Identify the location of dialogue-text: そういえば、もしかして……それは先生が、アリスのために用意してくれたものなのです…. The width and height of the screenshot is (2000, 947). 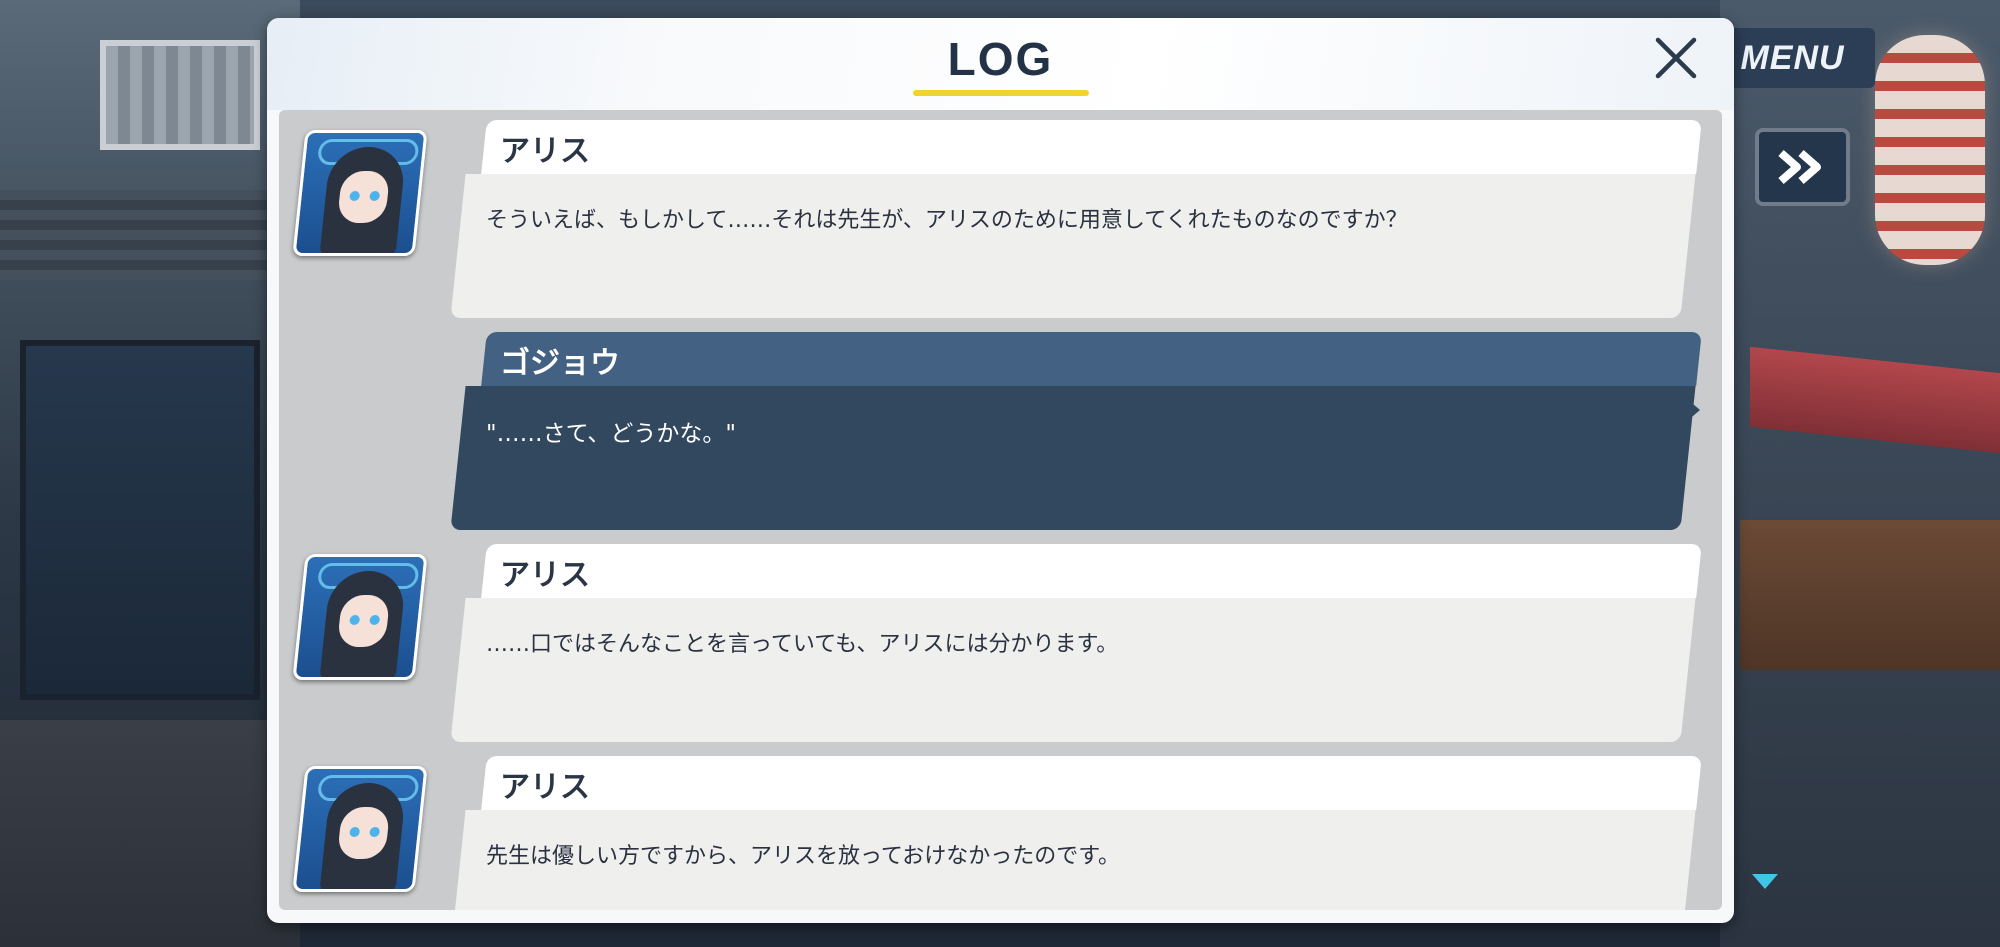
(947, 220).